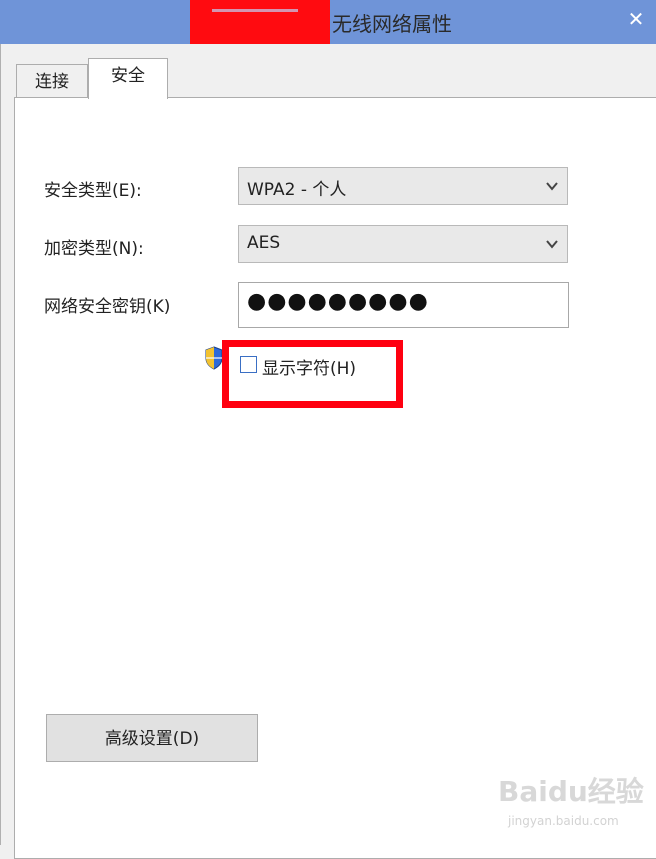 The image size is (656, 859). Describe the element at coordinates (128, 78) in the screenshot. I see `tab-security: 安全` at that location.